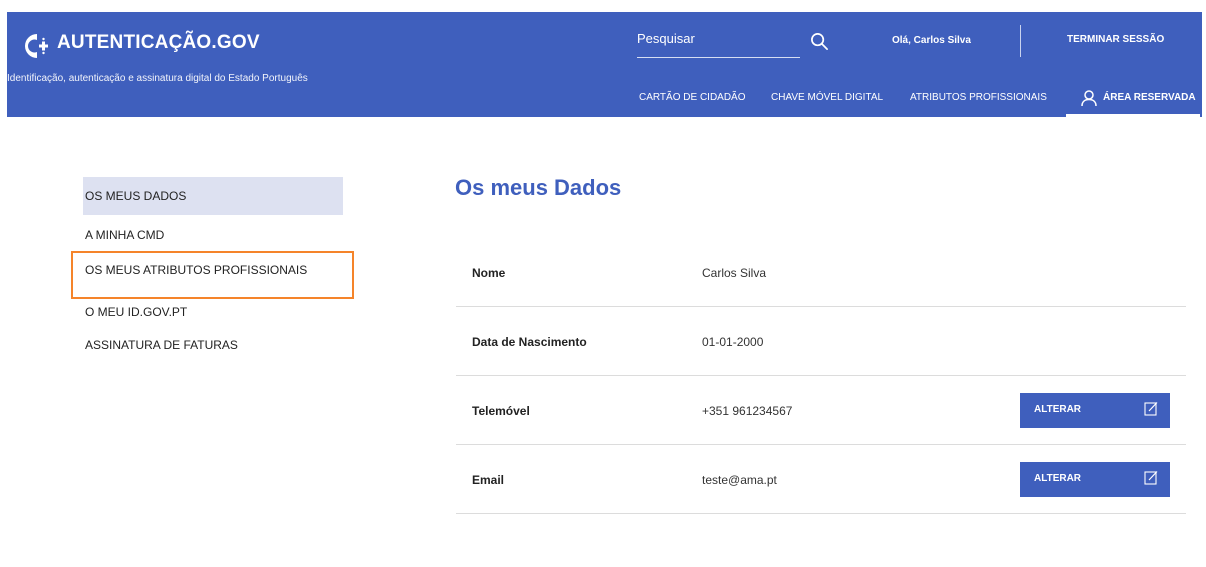 Image resolution: width=1206 pixels, height=567 pixels. I want to click on data-row-telemovel: Telemóvel +351 961234567 ALTERAR, so click(821, 410).